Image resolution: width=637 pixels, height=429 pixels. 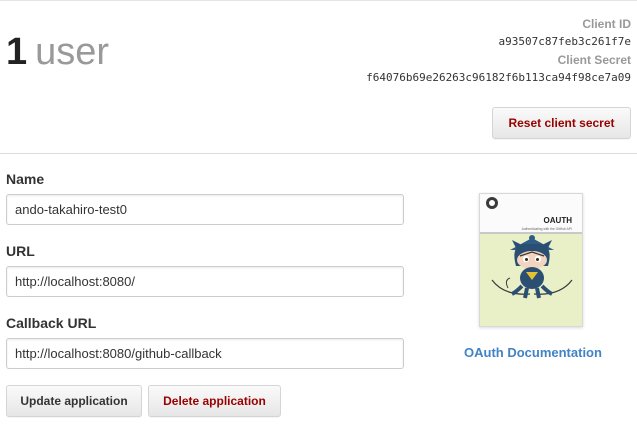 What do you see at coordinates (561, 123) in the screenshot?
I see `reset-client-secret-button: Reset client secret` at bounding box center [561, 123].